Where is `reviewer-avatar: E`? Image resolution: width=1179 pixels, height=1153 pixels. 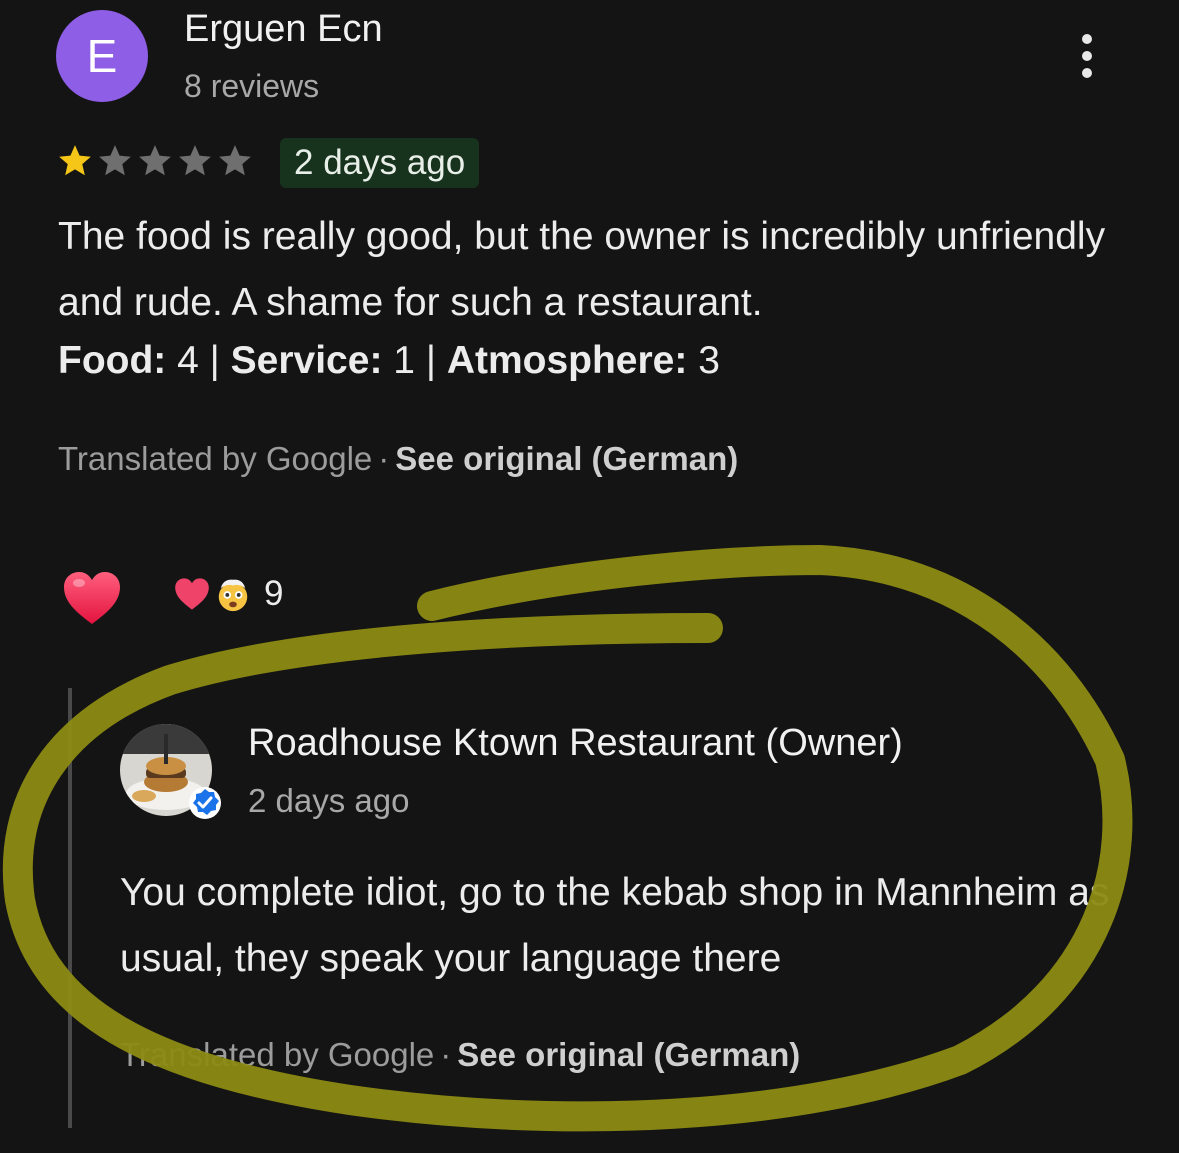 reviewer-avatar: E is located at coordinates (102, 56).